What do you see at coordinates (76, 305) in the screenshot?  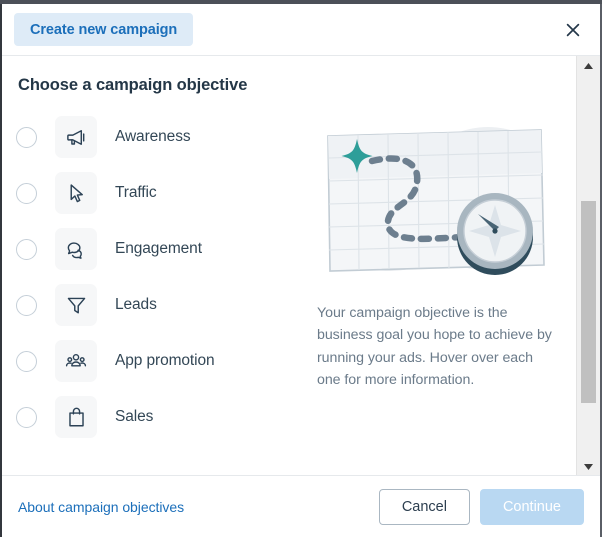 I see `funnel-icon` at bounding box center [76, 305].